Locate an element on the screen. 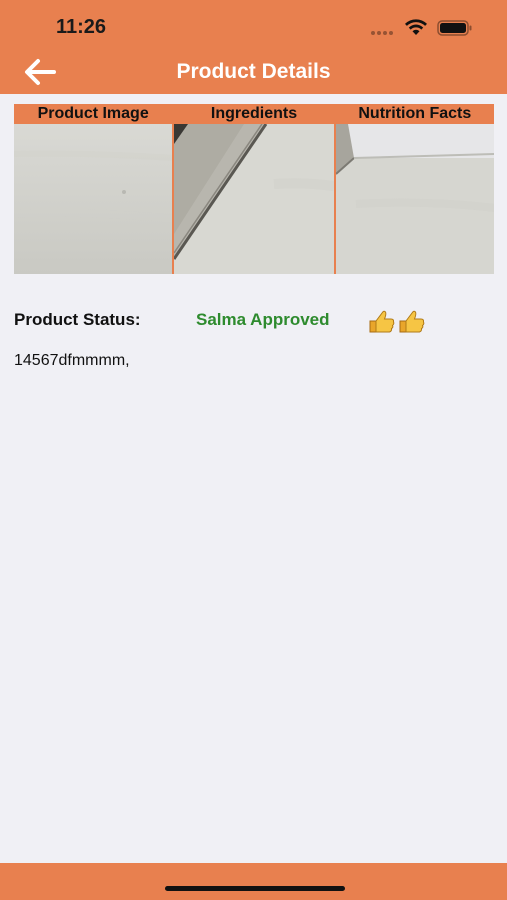  nutrition-facts-label: Nutrition Facts is located at coordinates (414, 114).